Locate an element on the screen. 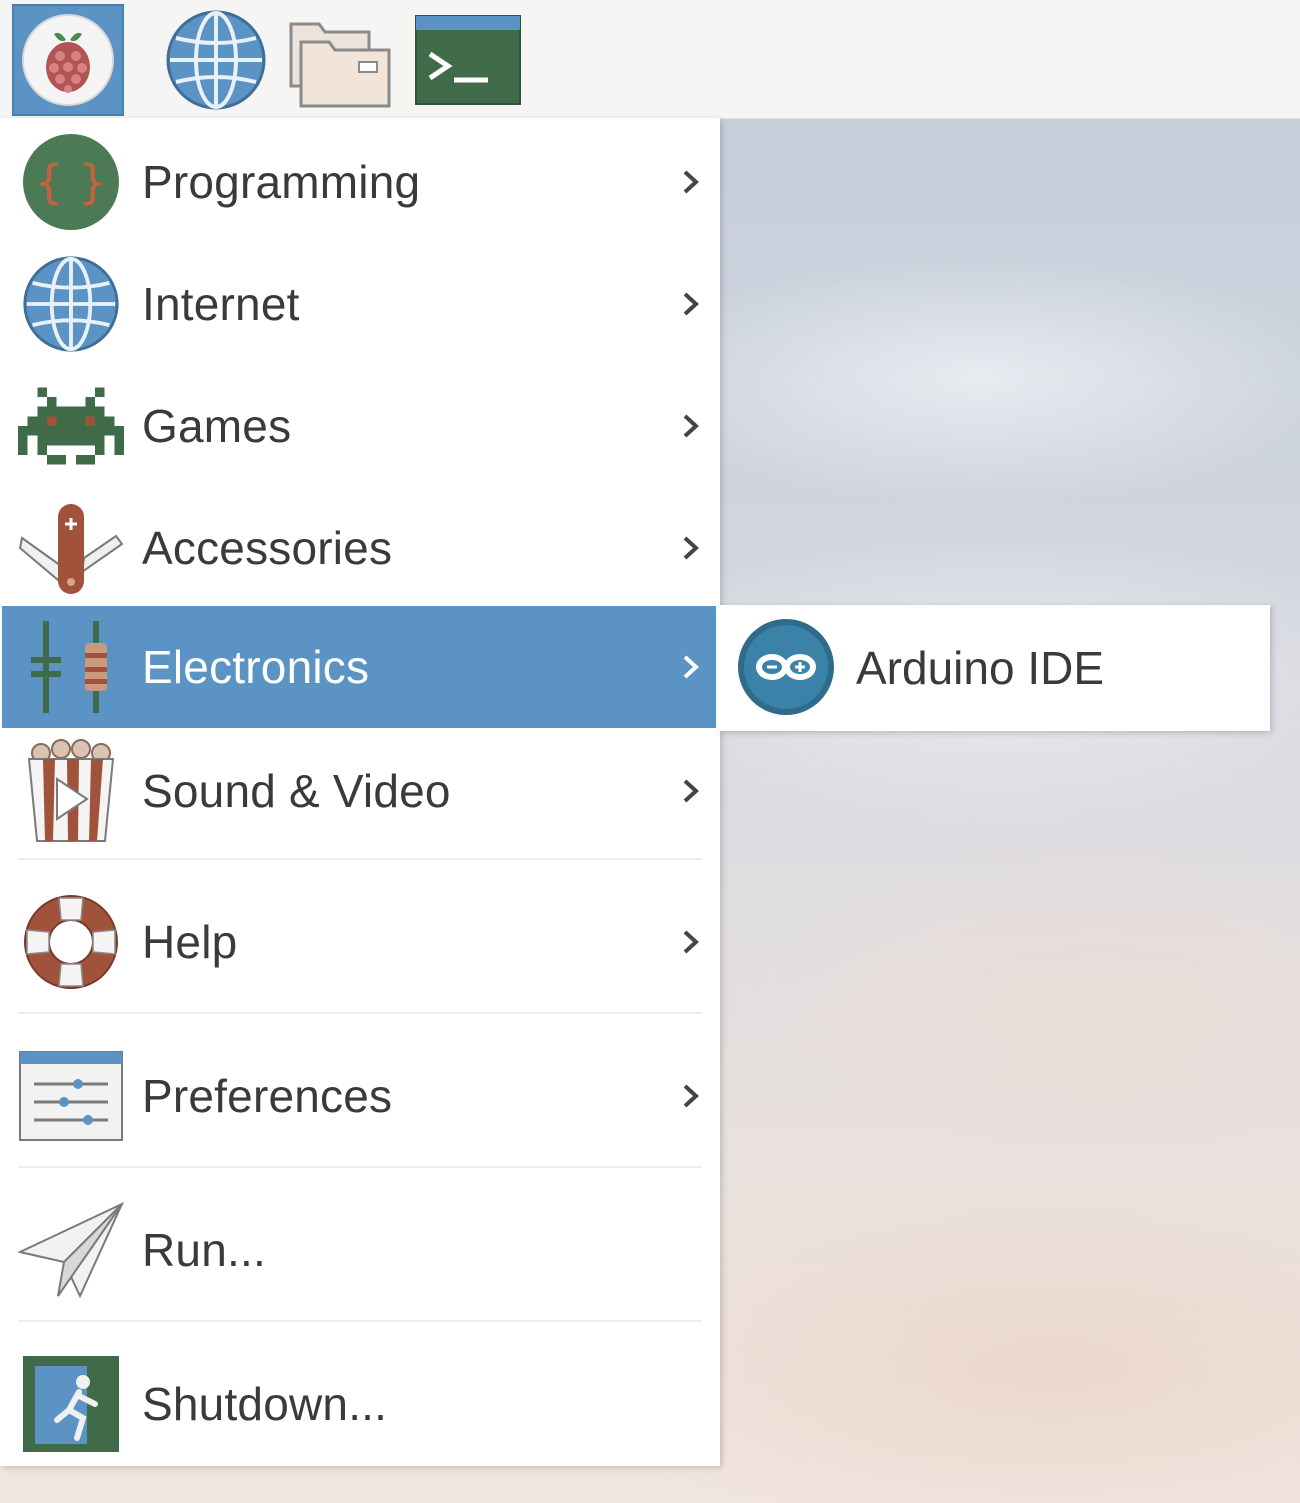 The image size is (1300, 1503). paper-plane-icon is located at coordinates (71, 1250).